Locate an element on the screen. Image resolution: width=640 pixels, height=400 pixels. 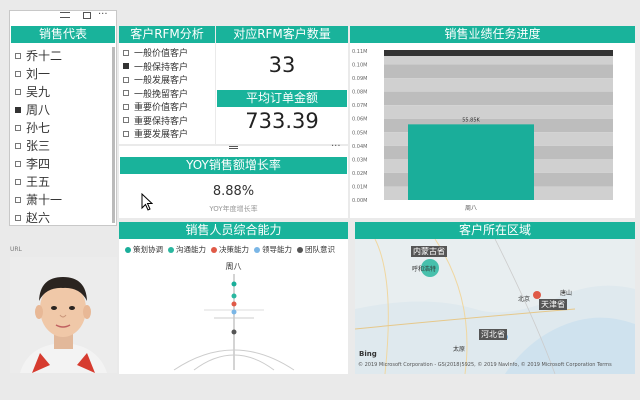
rfm-item: 一般挽留客户 is located at coordinates (155, 93).